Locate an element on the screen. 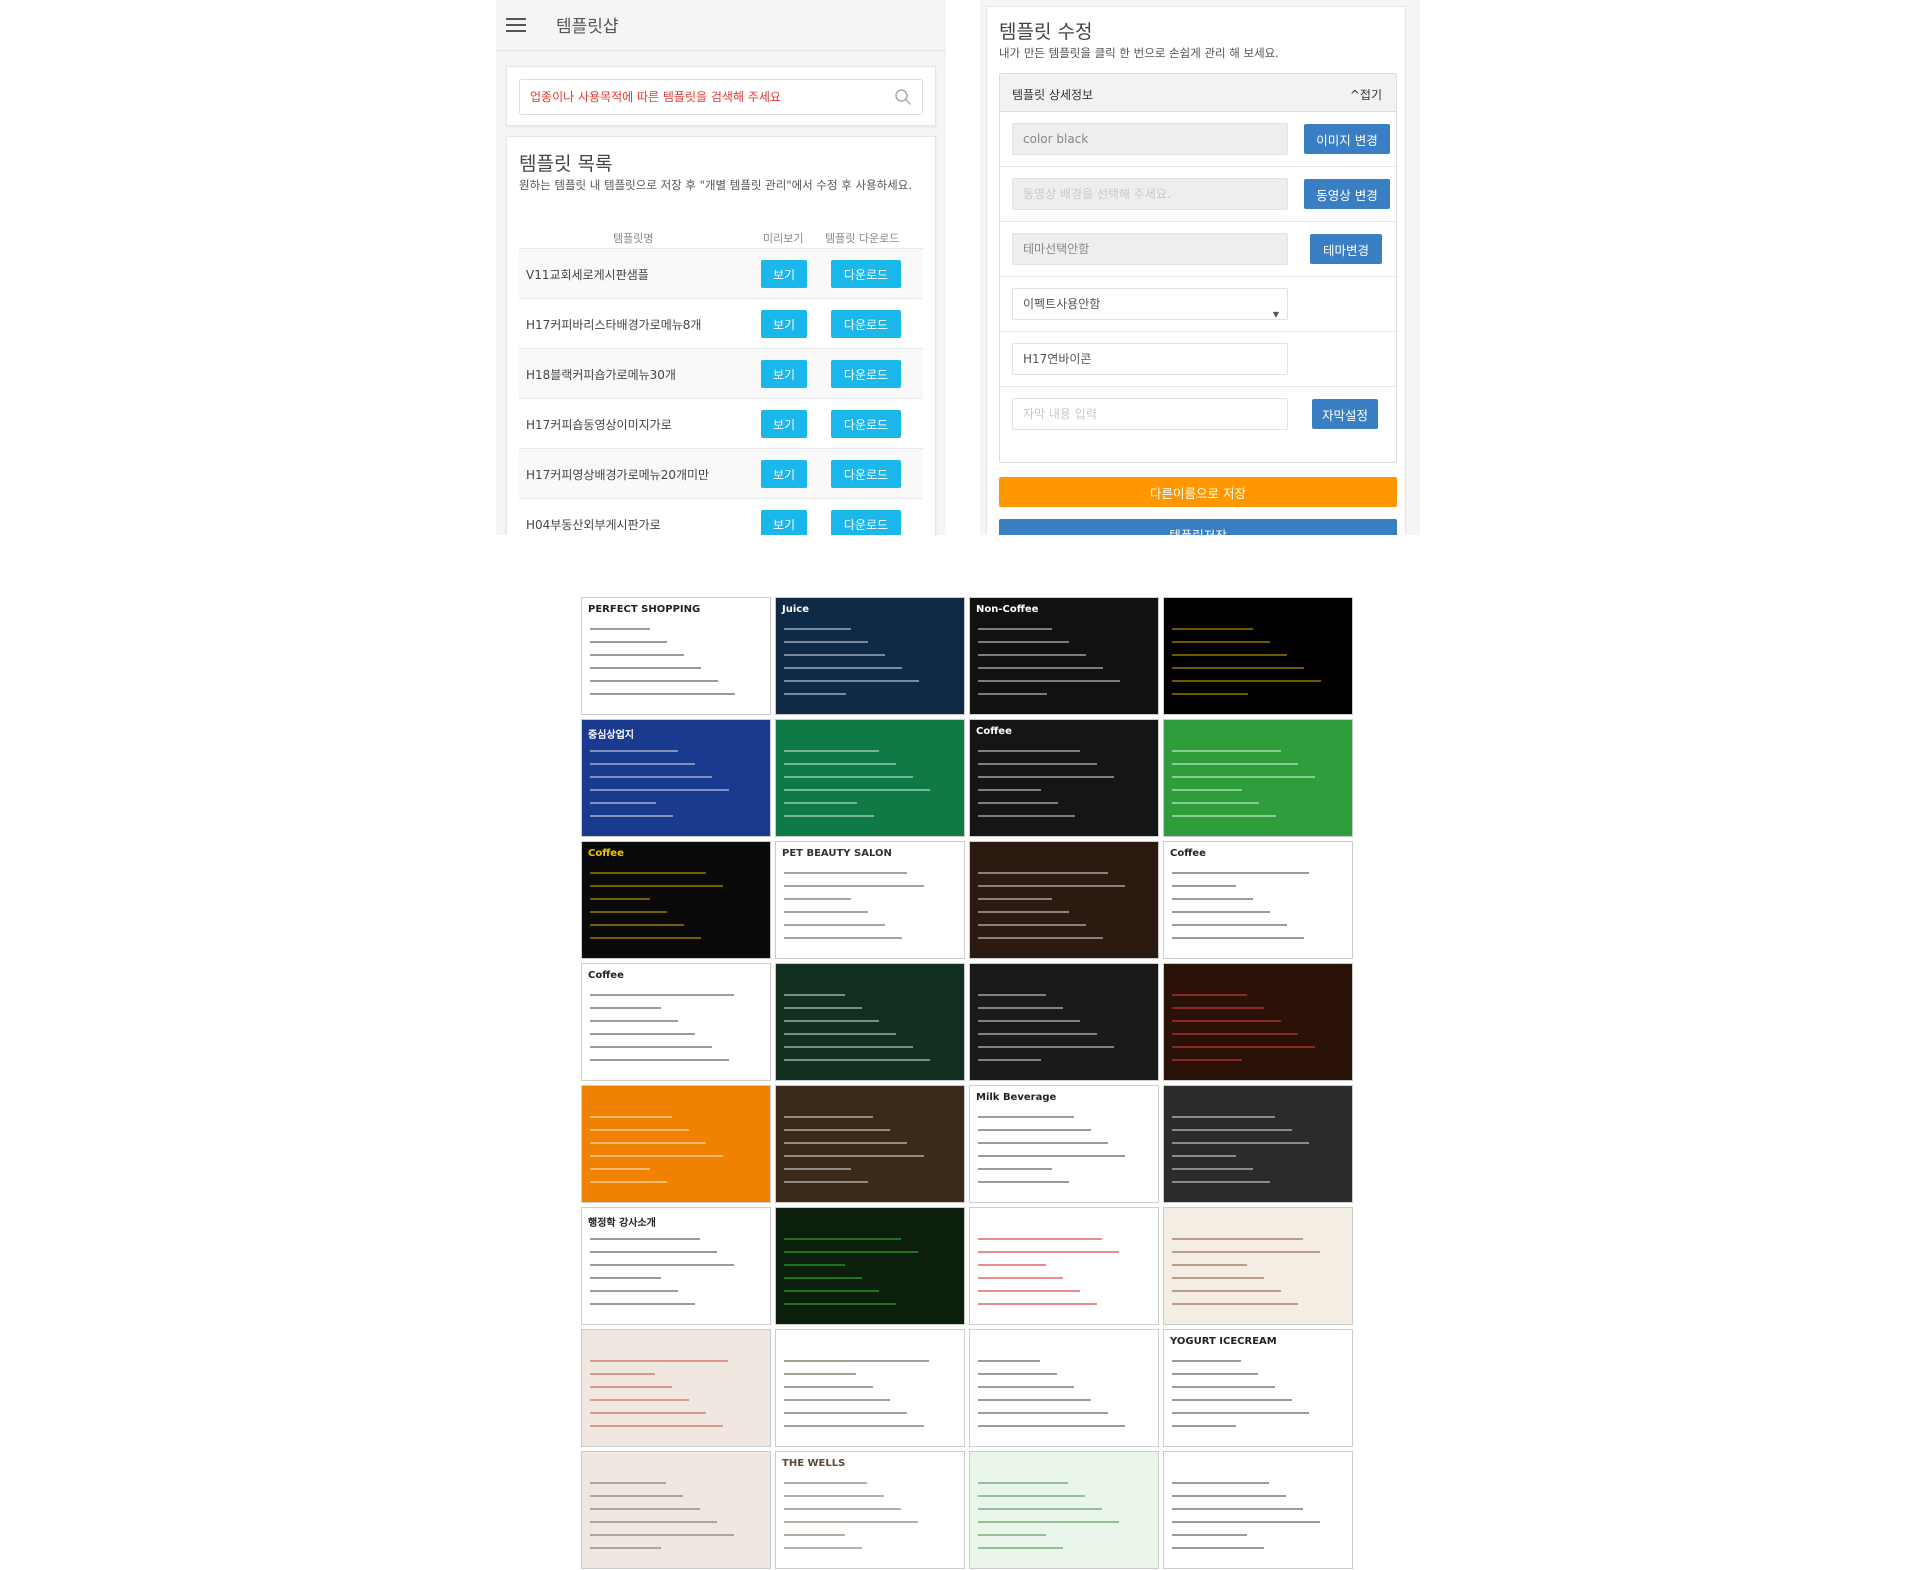  change-video-button: 동영상 변경 is located at coordinates (1347, 194).